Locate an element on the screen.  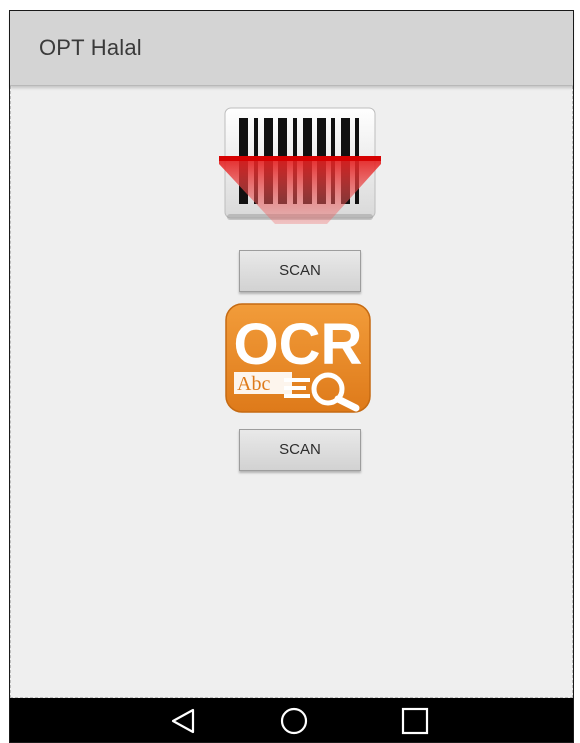
barcode-scanner-icon is located at coordinates (300, 165).